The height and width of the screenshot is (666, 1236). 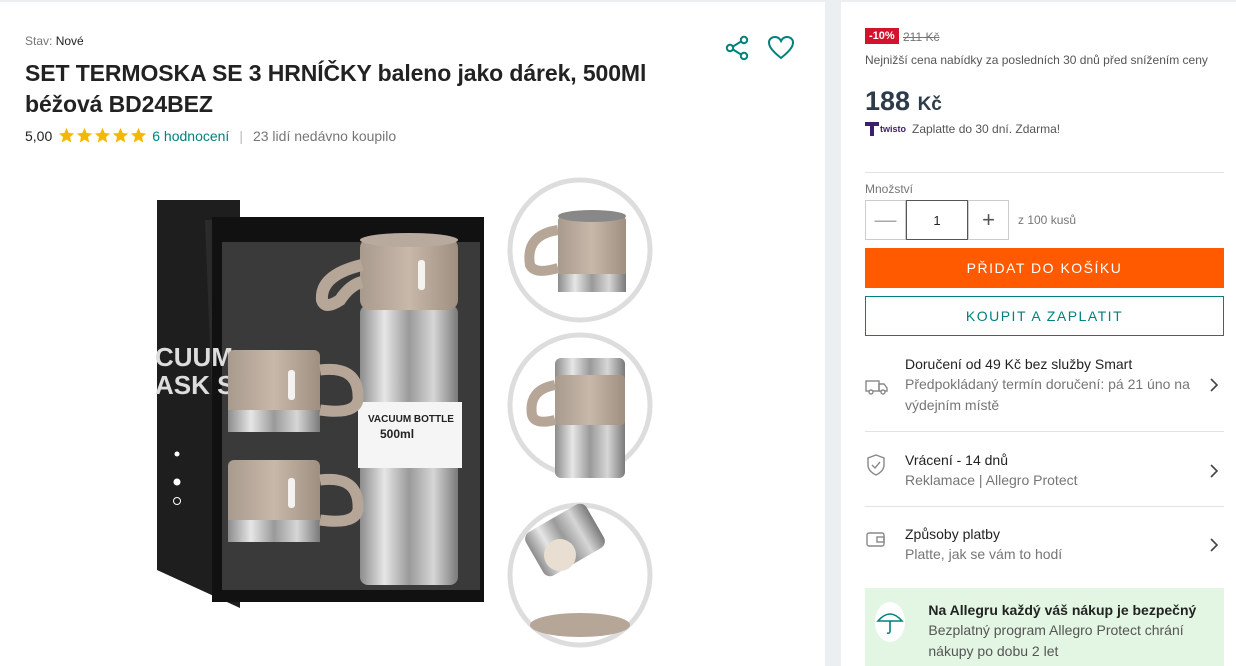 I want to click on minus-icon: —, so click(x=885, y=220).